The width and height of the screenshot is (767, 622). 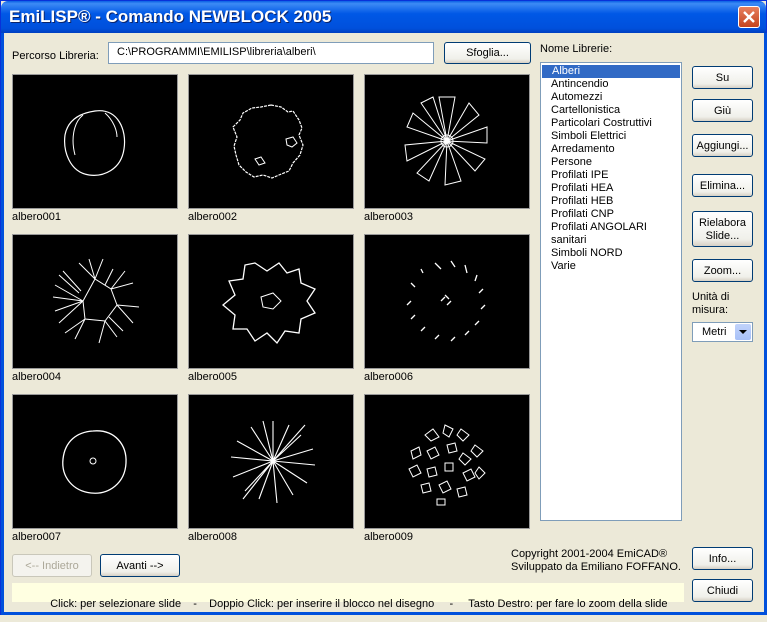 I want to click on developer-credit-text: Sviluppato da Emiliano FOFFANO., so click(x=596, y=567).